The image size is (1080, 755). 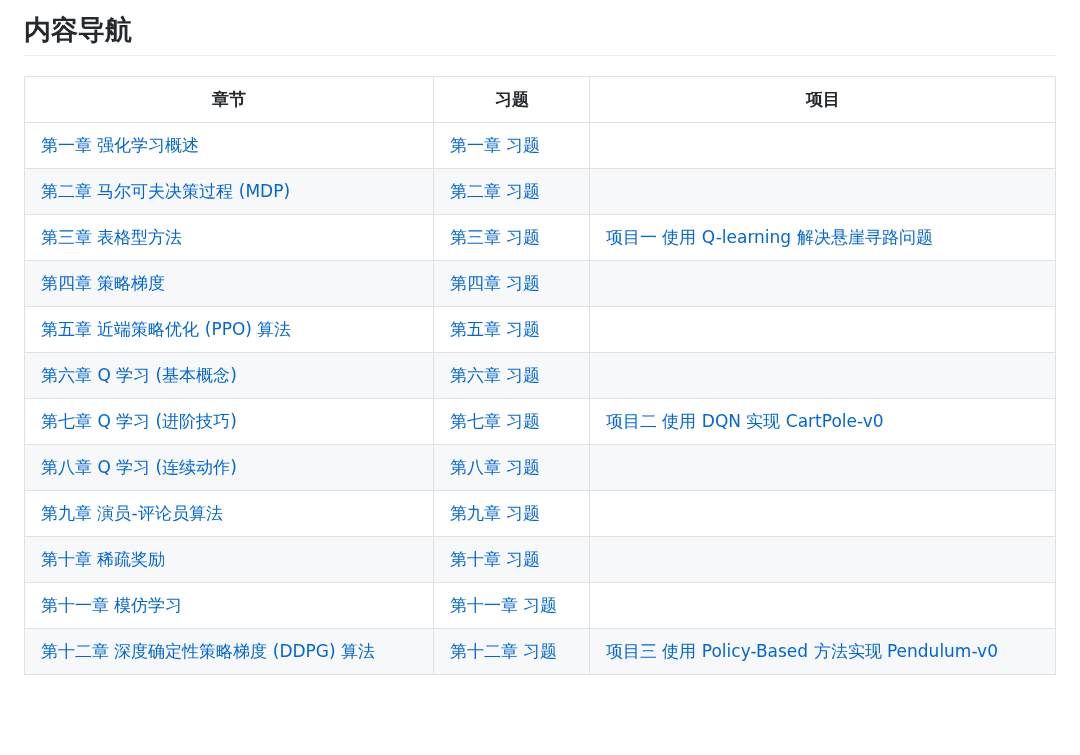 What do you see at coordinates (103, 559) in the screenshot?
I see `chapter-link: 第十章 稀疏奖励` at bounding box center [103, 559].